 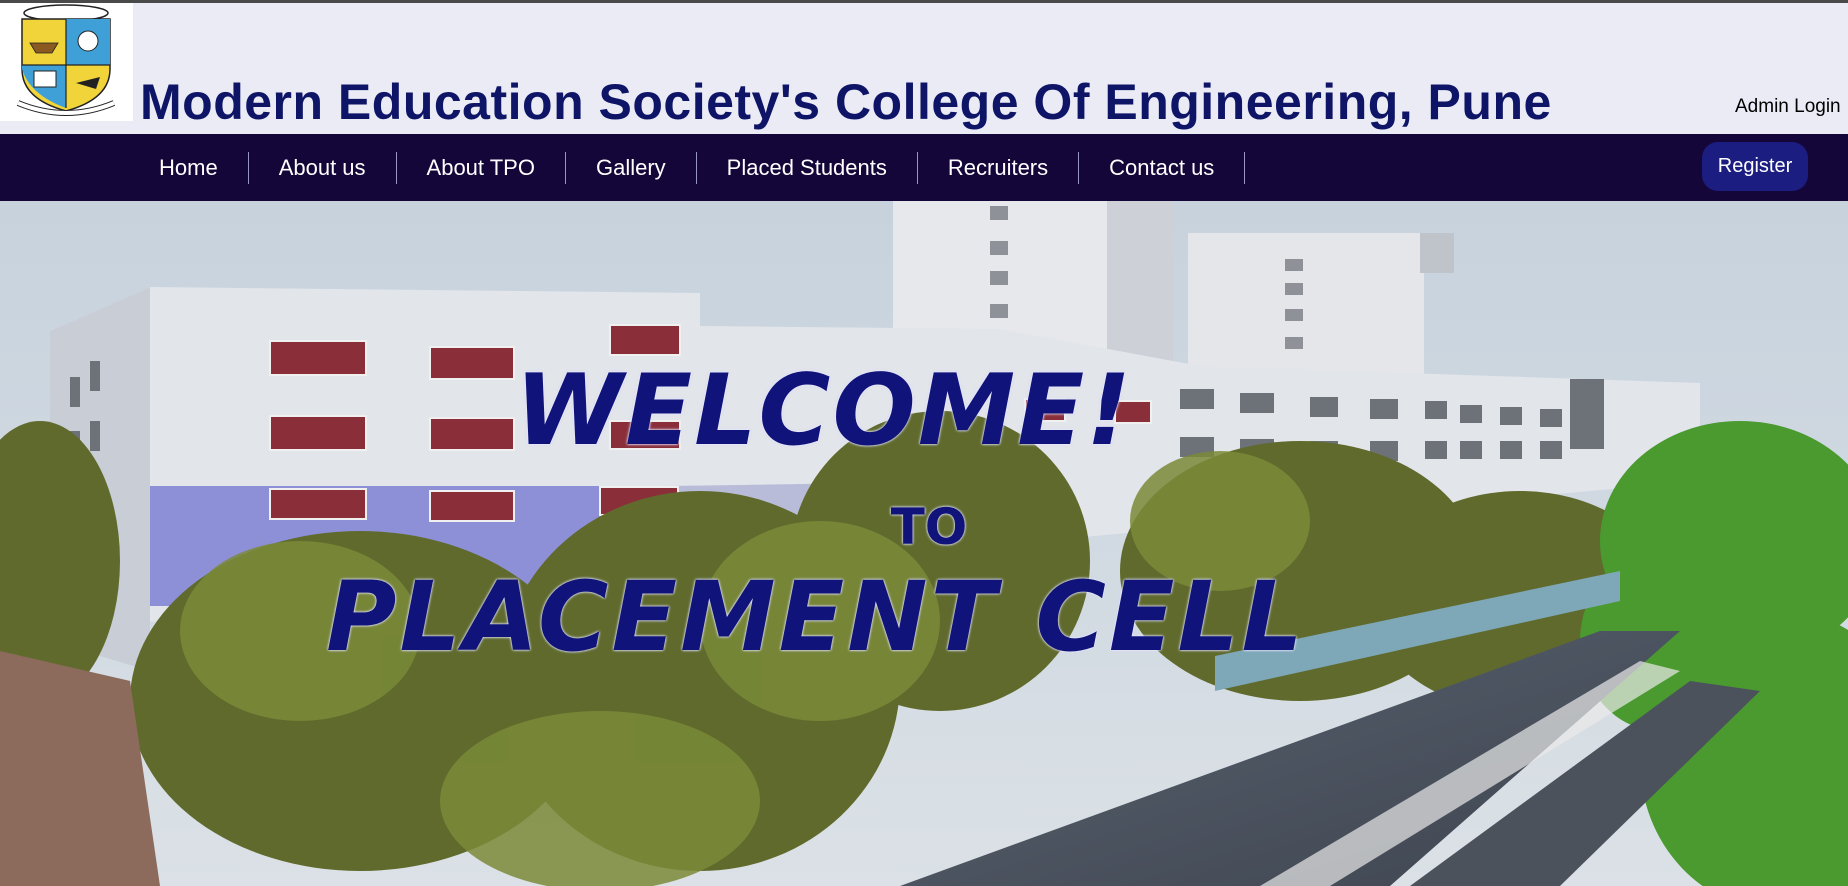 What do you see at coordinates (631, 167) in the screenshot?
I see `nav-item-gallery: Gallery` at bounding box center [631, 167].